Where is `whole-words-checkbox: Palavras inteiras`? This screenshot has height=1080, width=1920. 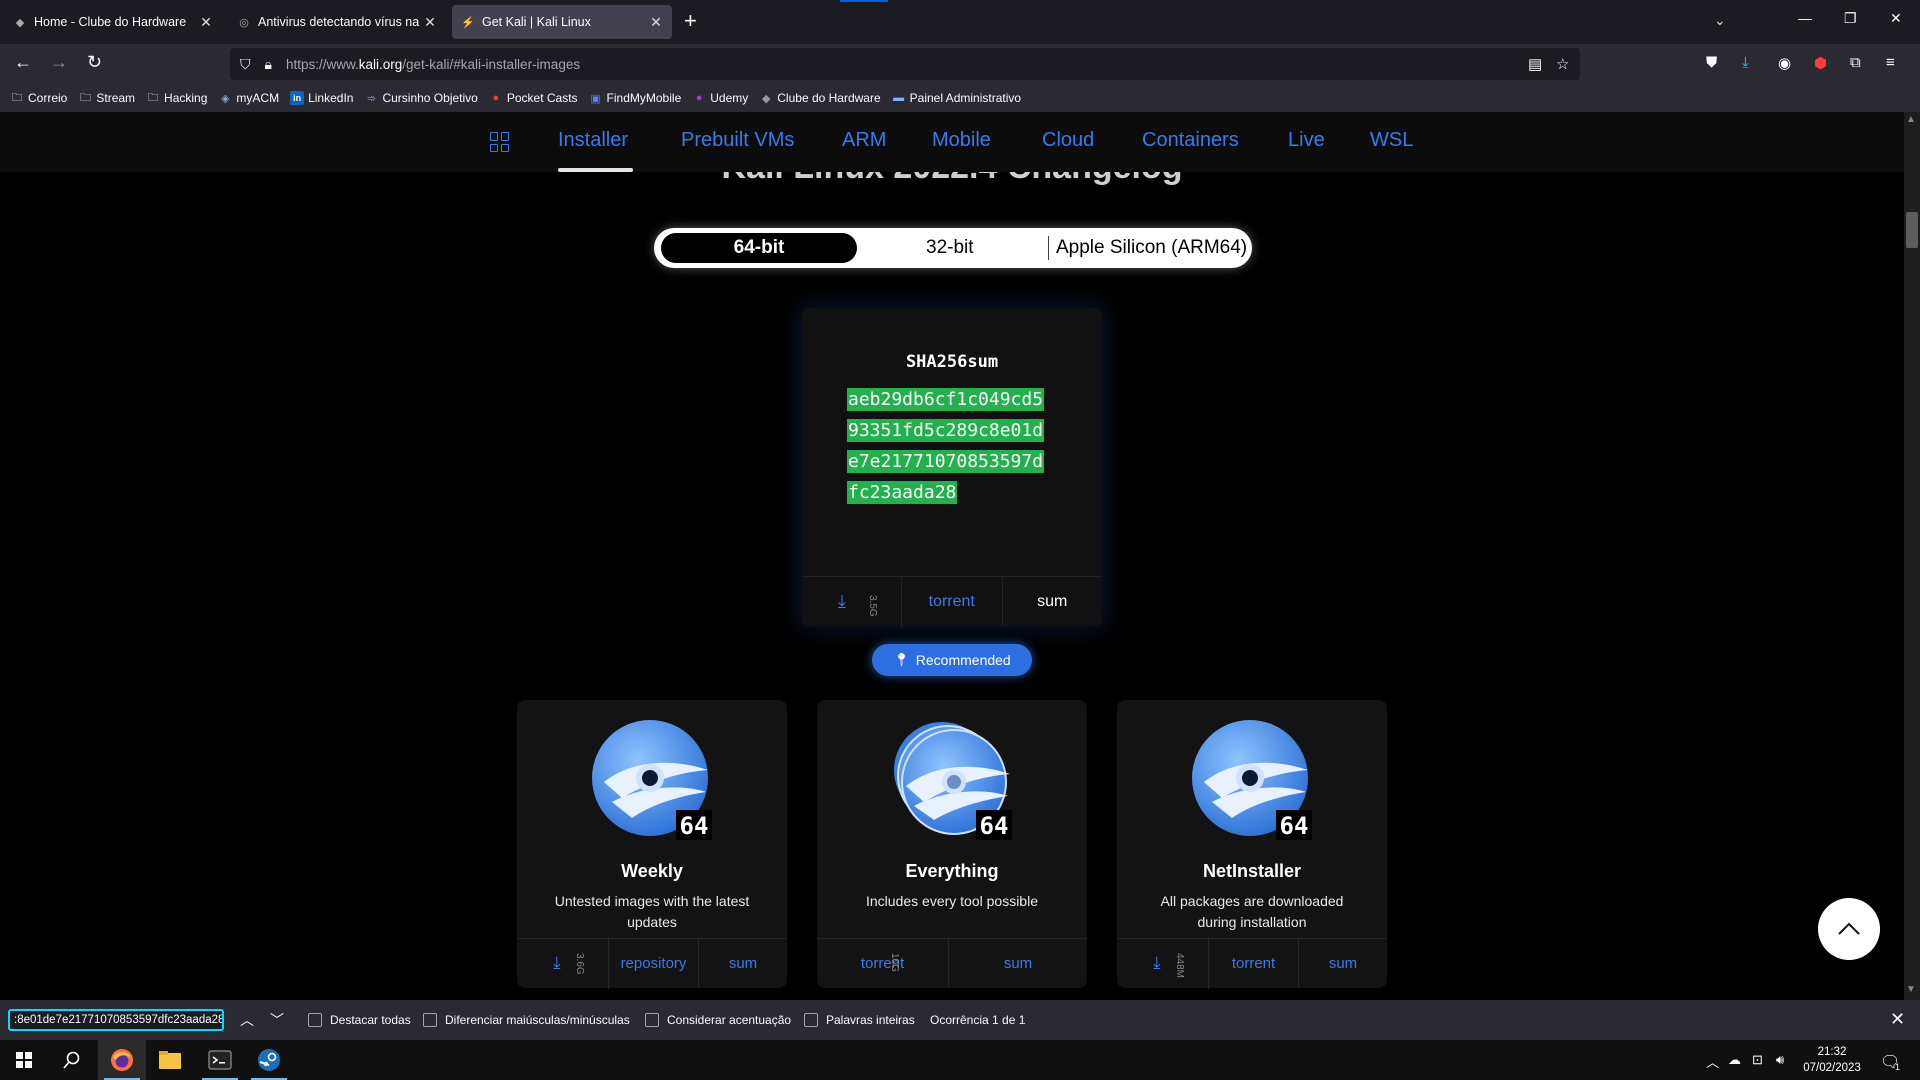 whole-words-checkbox: Palavras inteiras is located at coordinates (859, 1020).